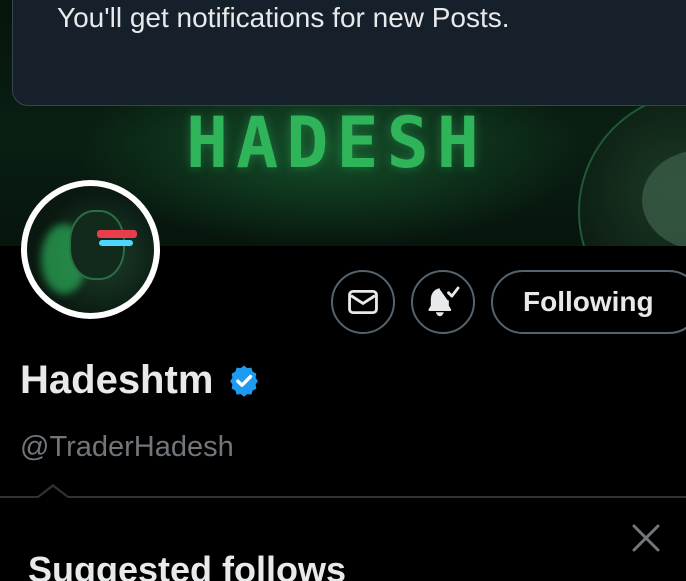  I want to click on section-divider, so click(343, 497).